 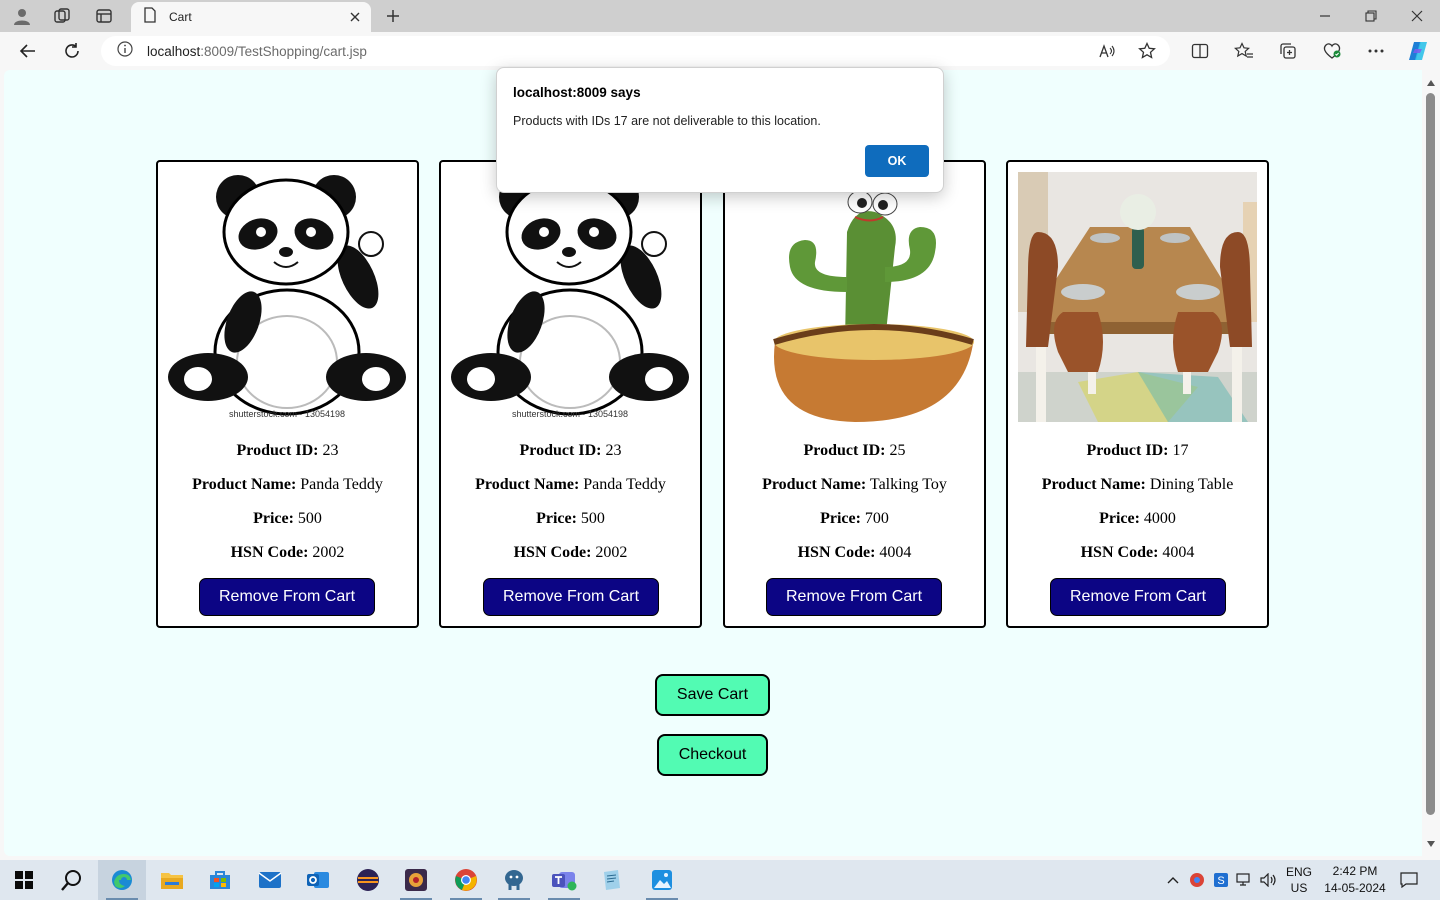 I want to click on close-window-icon, so click(x=1417, y=16).